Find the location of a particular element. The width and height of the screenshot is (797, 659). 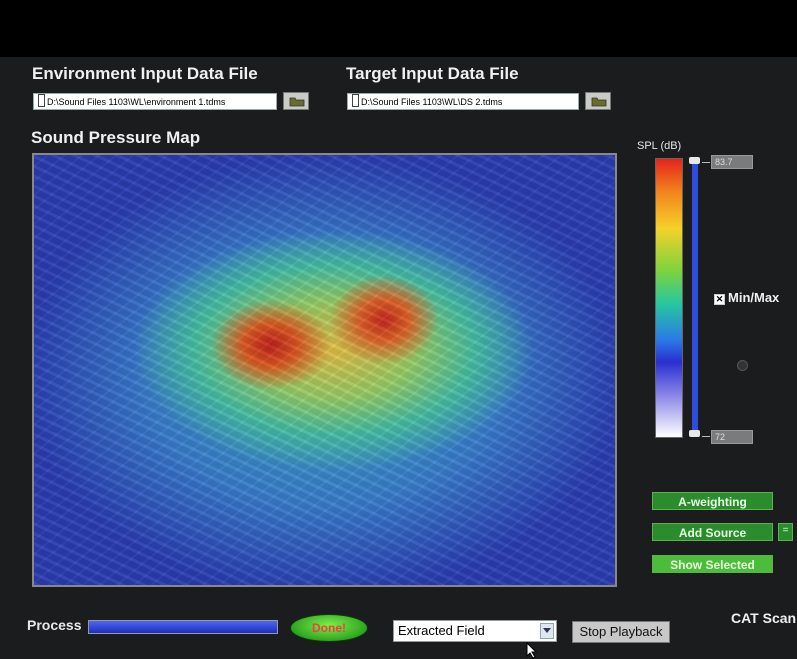

progress-fill is located at coordinates (183, 627).